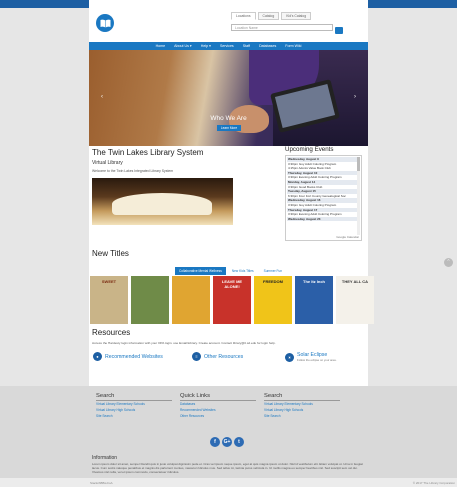  Describe the element at coordinates (228, 98) in the screenshot. I see `hero-carousel: ‹ › Who We Are Learn More` at that location.